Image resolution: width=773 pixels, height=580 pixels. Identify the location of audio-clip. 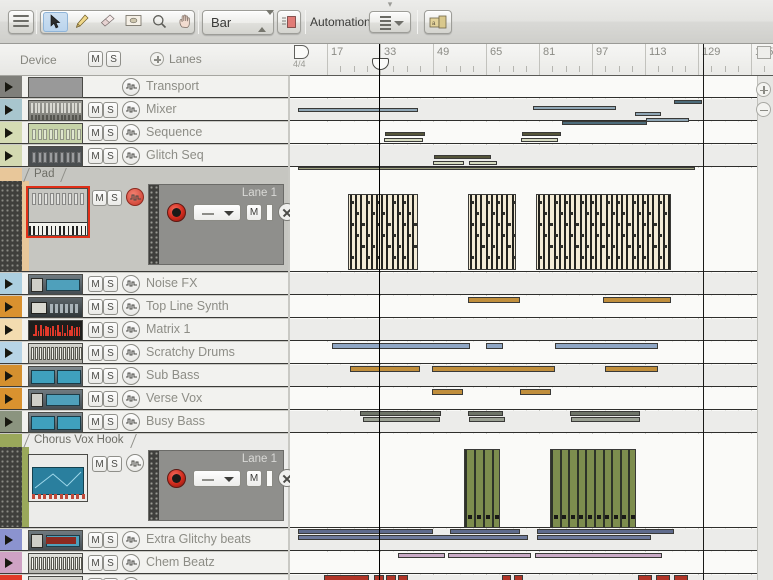
(482, 488).